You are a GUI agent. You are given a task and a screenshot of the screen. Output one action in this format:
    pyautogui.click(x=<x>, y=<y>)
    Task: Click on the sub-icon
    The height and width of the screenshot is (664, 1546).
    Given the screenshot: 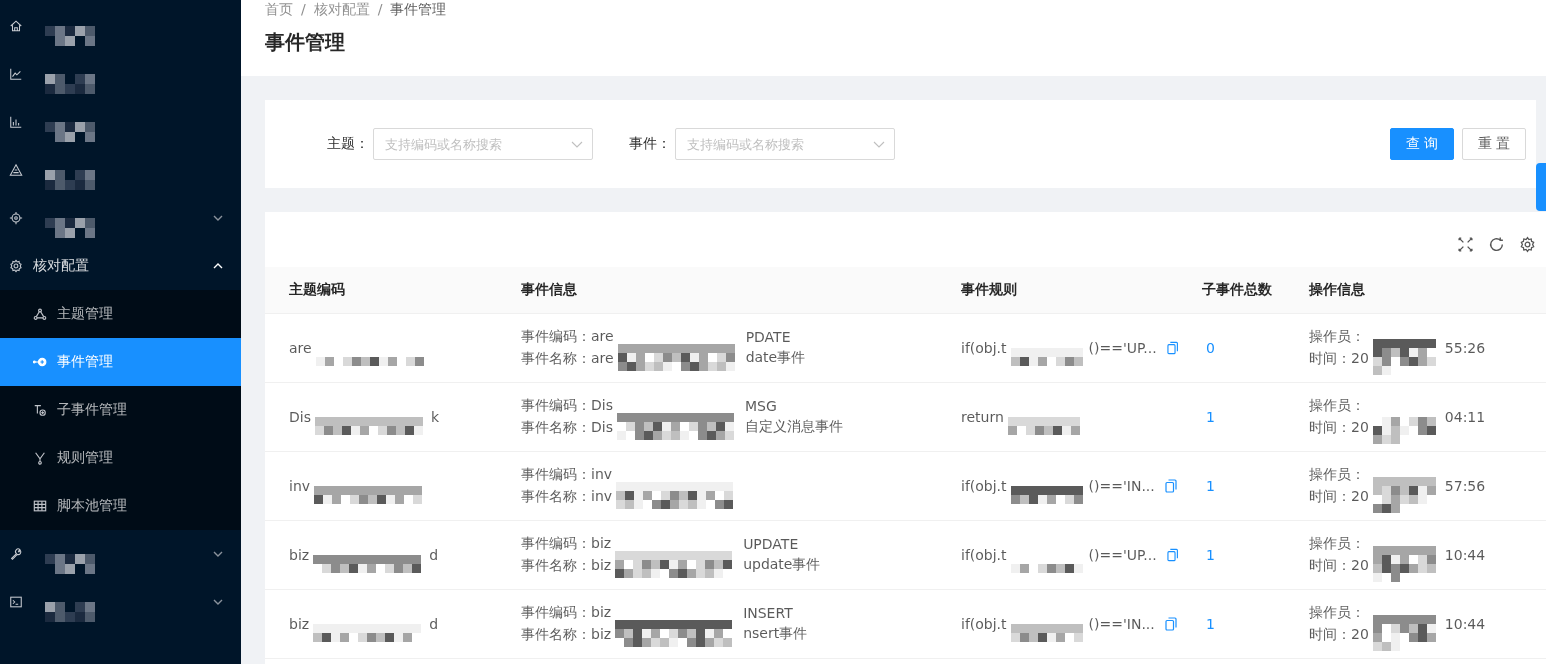 What is the action you would take?
    pyautogui.click(x=40, y=410)
    